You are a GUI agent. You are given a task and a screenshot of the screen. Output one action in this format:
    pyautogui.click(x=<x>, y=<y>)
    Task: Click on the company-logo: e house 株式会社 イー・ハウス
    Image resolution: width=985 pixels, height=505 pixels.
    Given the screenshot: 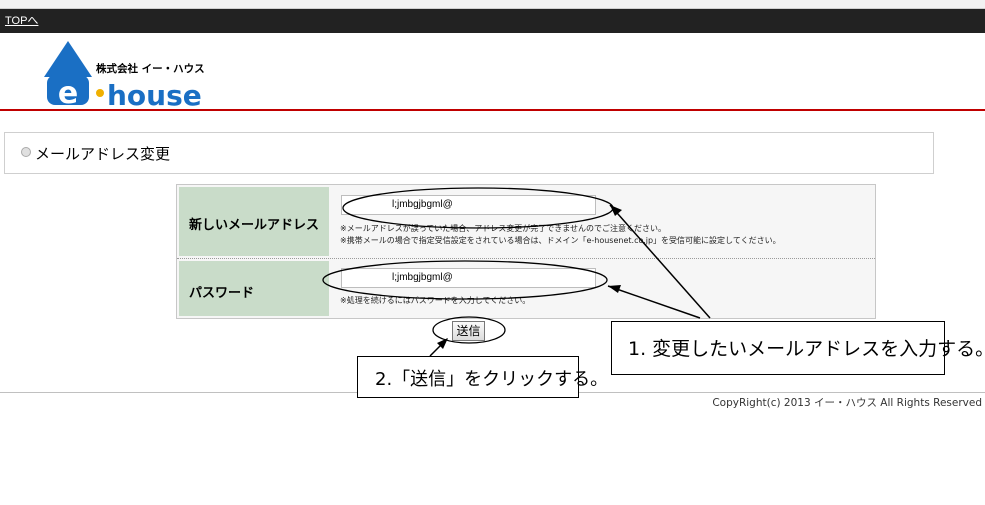 What is the action you would take?
    pyautogui.click(x=124, y=74)
    